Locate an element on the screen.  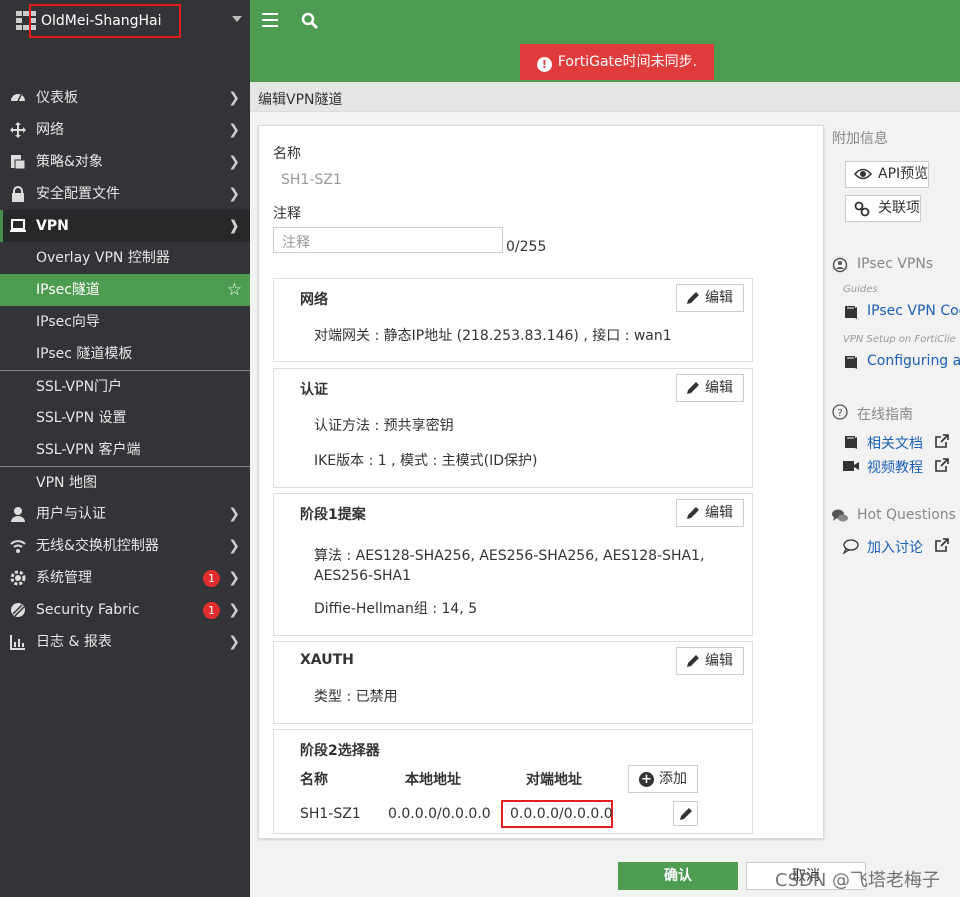
video-link: 视频教程 is located at coordinates (908, 467).